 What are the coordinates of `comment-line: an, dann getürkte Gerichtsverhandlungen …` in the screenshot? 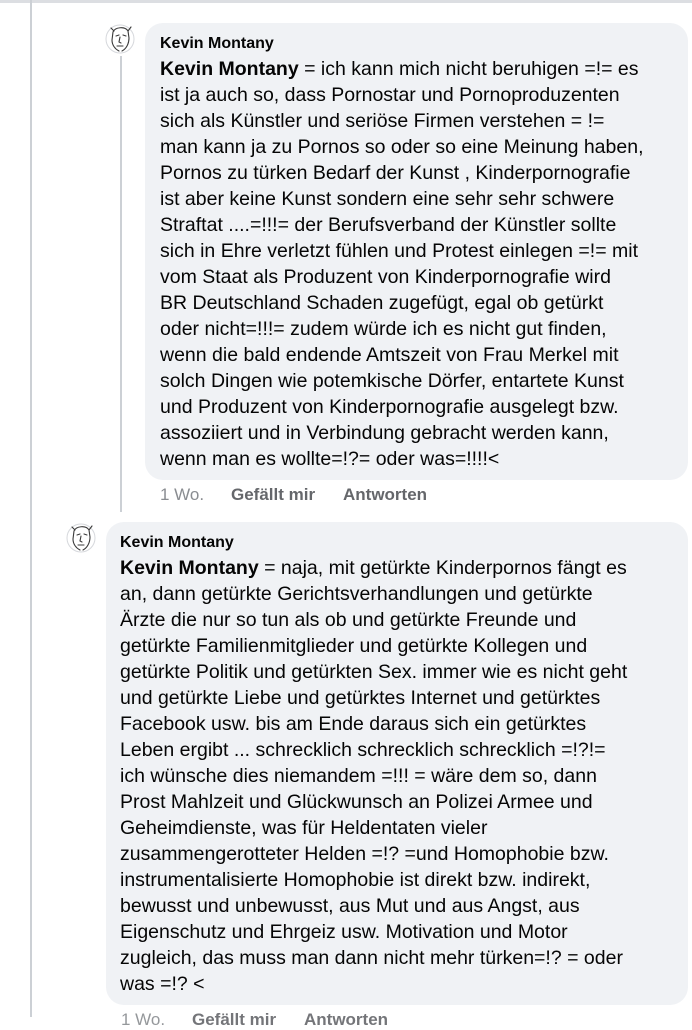 It's located at (356, 594).